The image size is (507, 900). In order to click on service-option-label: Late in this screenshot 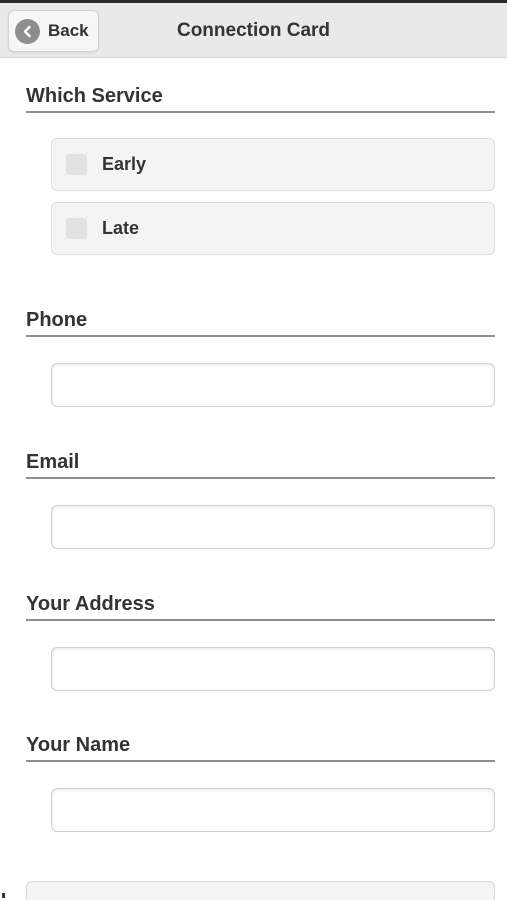, I will do `click(121, 228)`.